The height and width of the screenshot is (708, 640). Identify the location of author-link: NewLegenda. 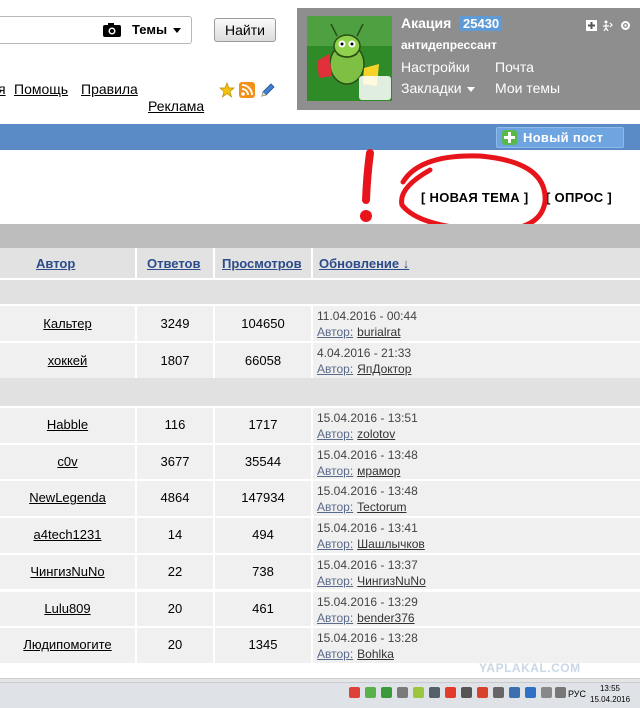
(67, 497).